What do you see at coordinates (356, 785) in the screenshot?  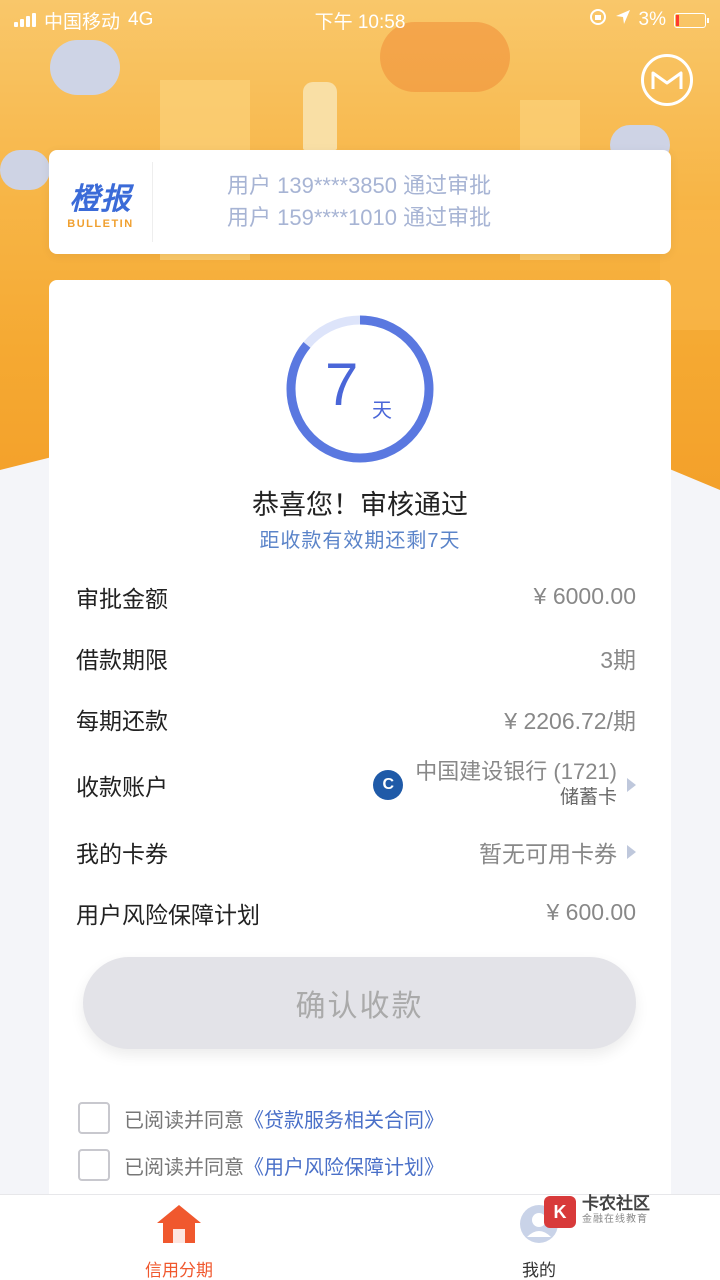 I see `detail-row-account: 收款账户 C 中国建设银行 (1721) 储蓄卡` at bounding box center [356, 785].